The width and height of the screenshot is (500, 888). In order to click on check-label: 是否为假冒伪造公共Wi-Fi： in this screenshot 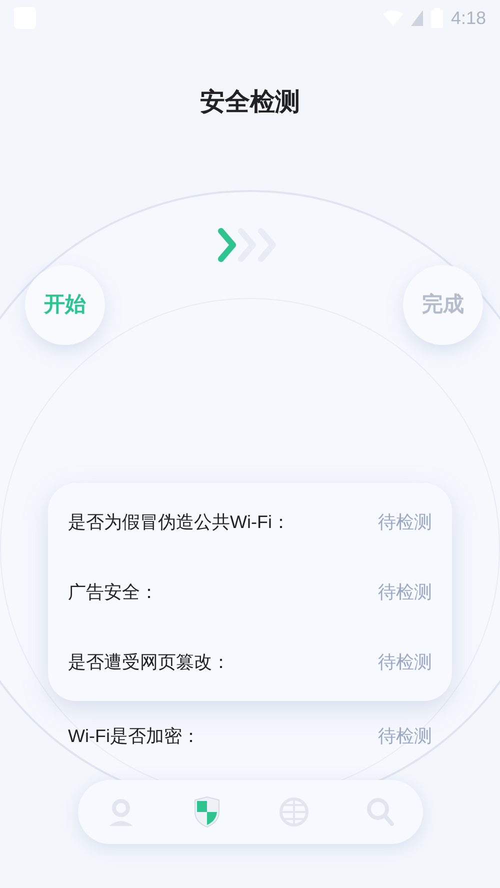, I will do `click(179, 522)`.